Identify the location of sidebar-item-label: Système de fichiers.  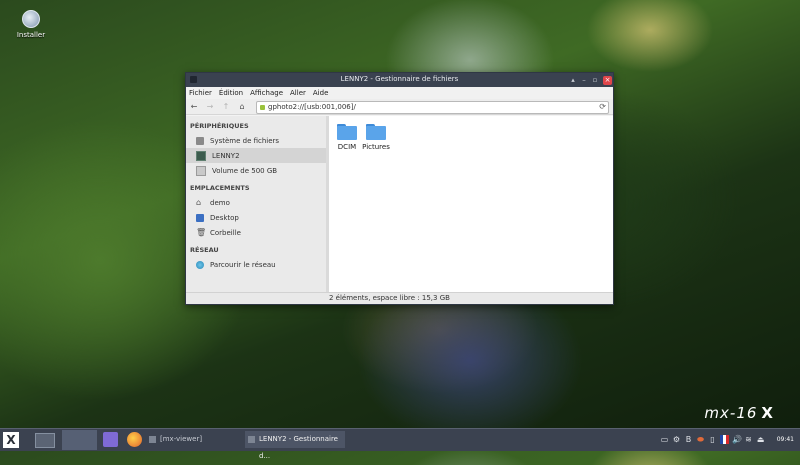
(245, 140).